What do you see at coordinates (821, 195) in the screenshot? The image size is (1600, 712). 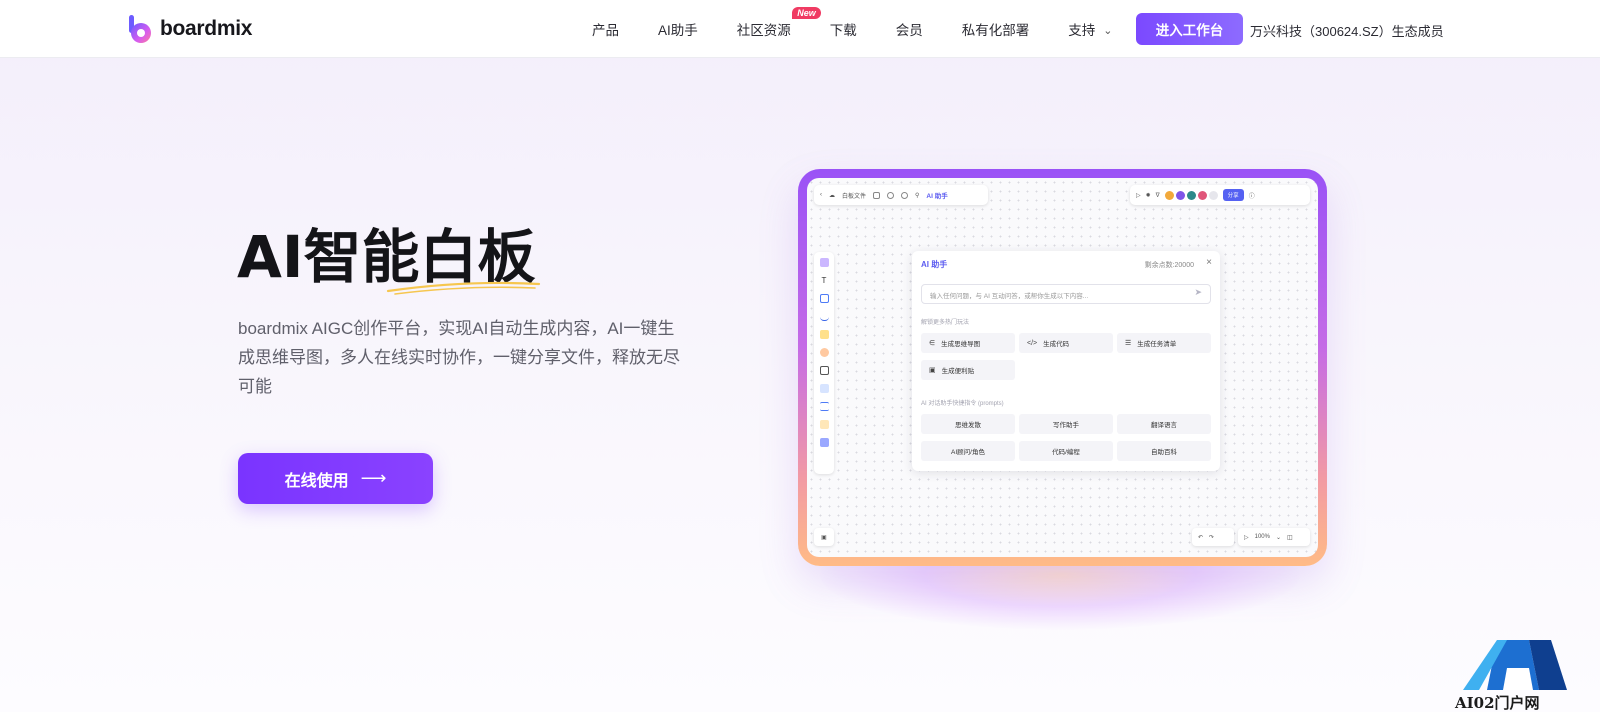 I see `back-icon: ‹` at bounding box center [821, 195].